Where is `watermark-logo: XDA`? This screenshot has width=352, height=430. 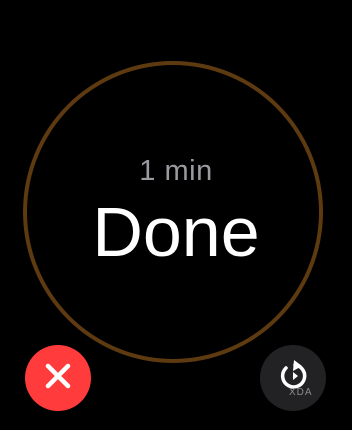
watermark-logo: XDA is located at coordinates (301, 392).